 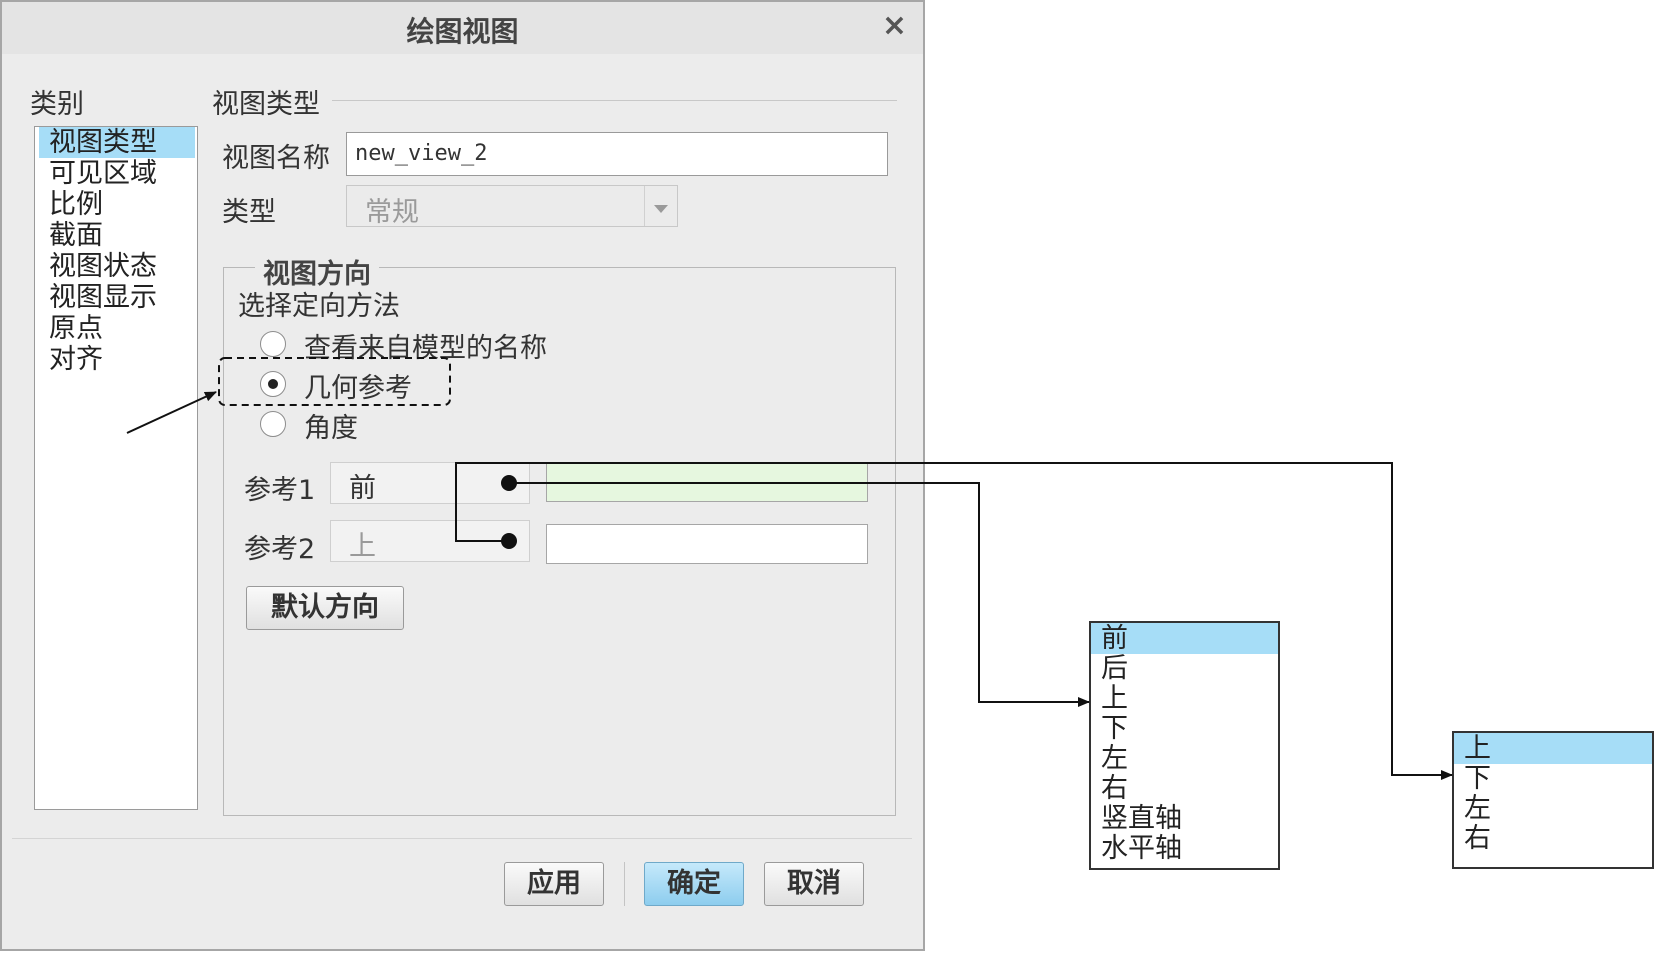 What do you see at coordinates (799, 594) in the screenshot?
I see `reference1-connector-line` at bounding box center [799, 594].